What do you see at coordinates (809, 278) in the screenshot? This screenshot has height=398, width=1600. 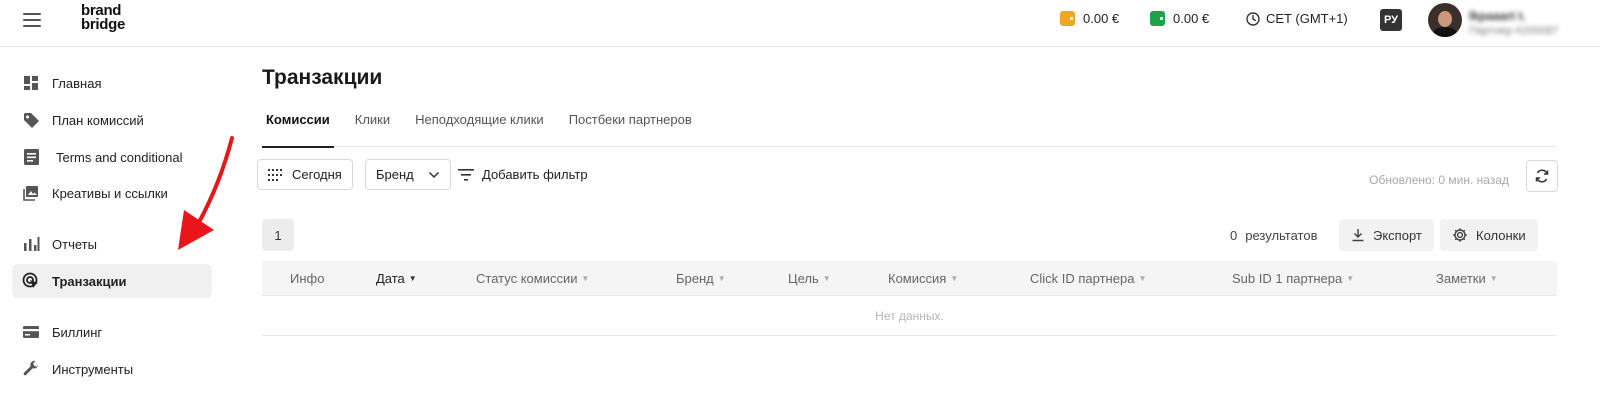 I see `column-header-goal: Цель ▼` at bounding box center [809, 278].